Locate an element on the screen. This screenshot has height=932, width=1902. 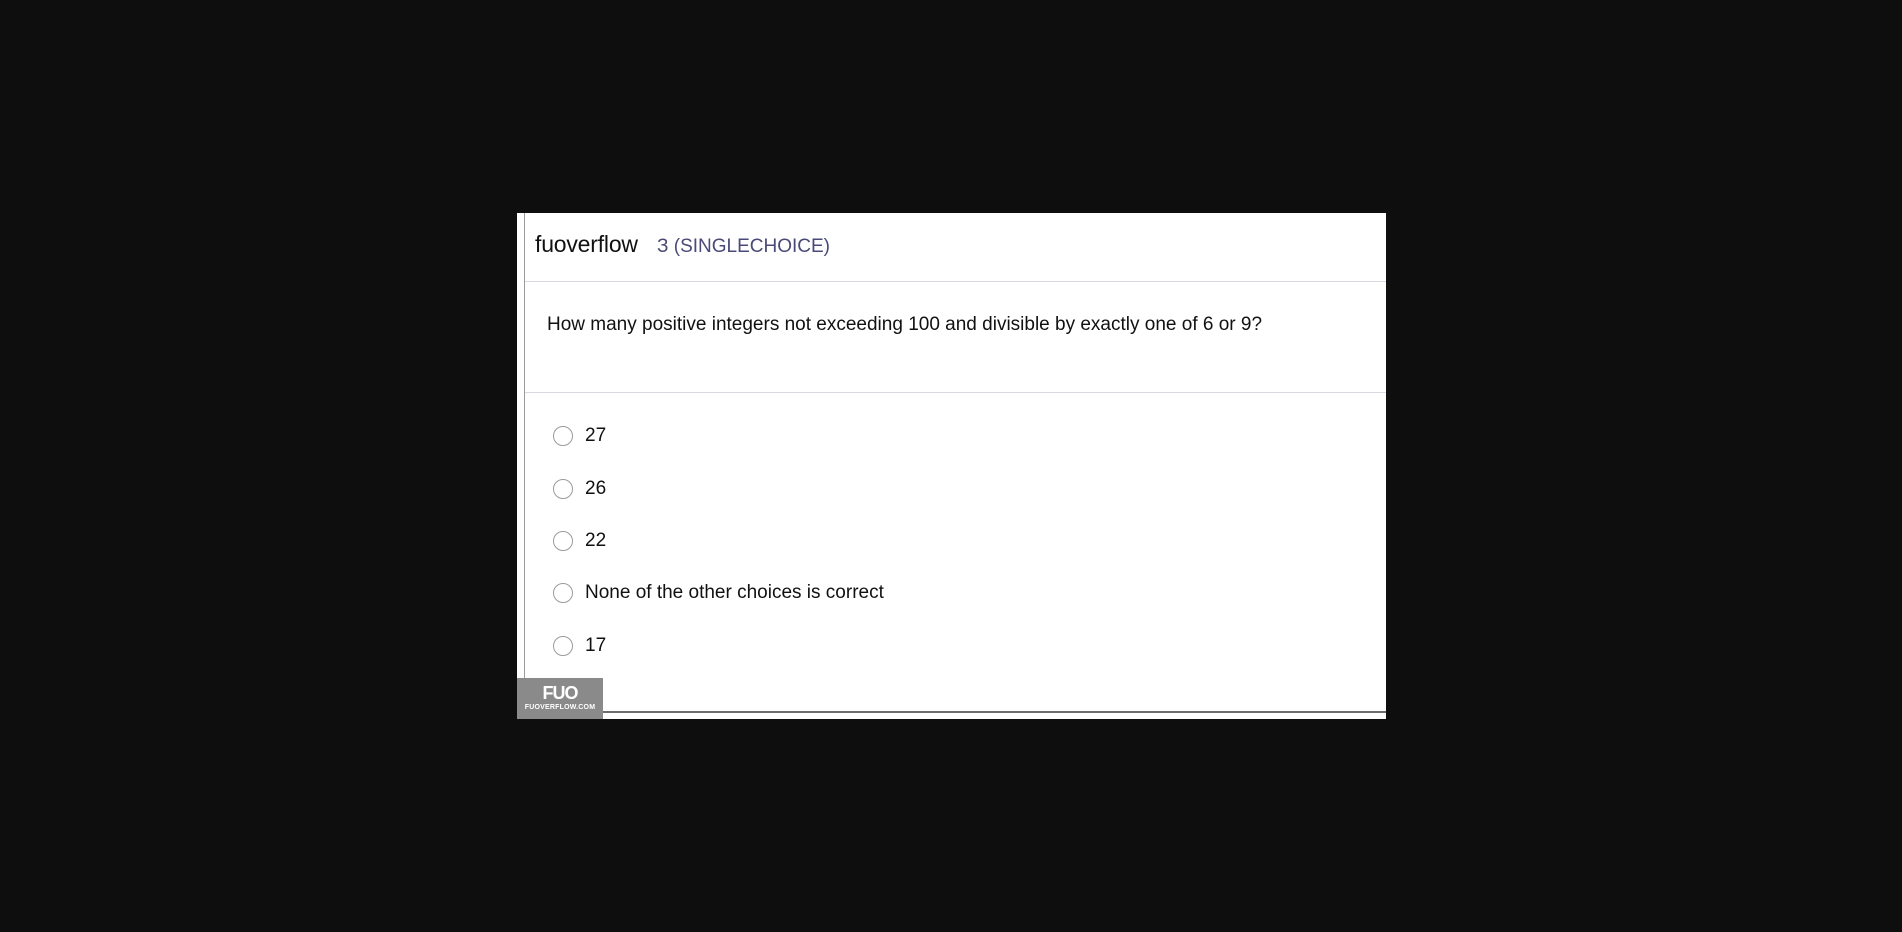
option-label: 22 is located at coordinates (596, 540).